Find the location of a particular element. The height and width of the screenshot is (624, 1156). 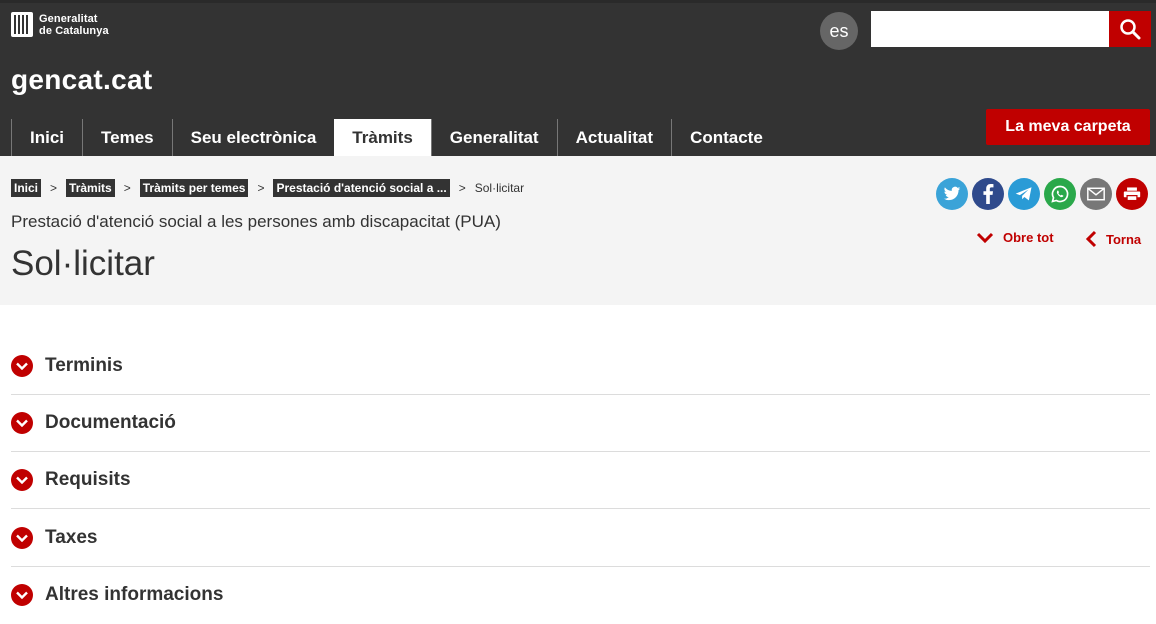

telegram-icon is located at coordinates (1023, 194).